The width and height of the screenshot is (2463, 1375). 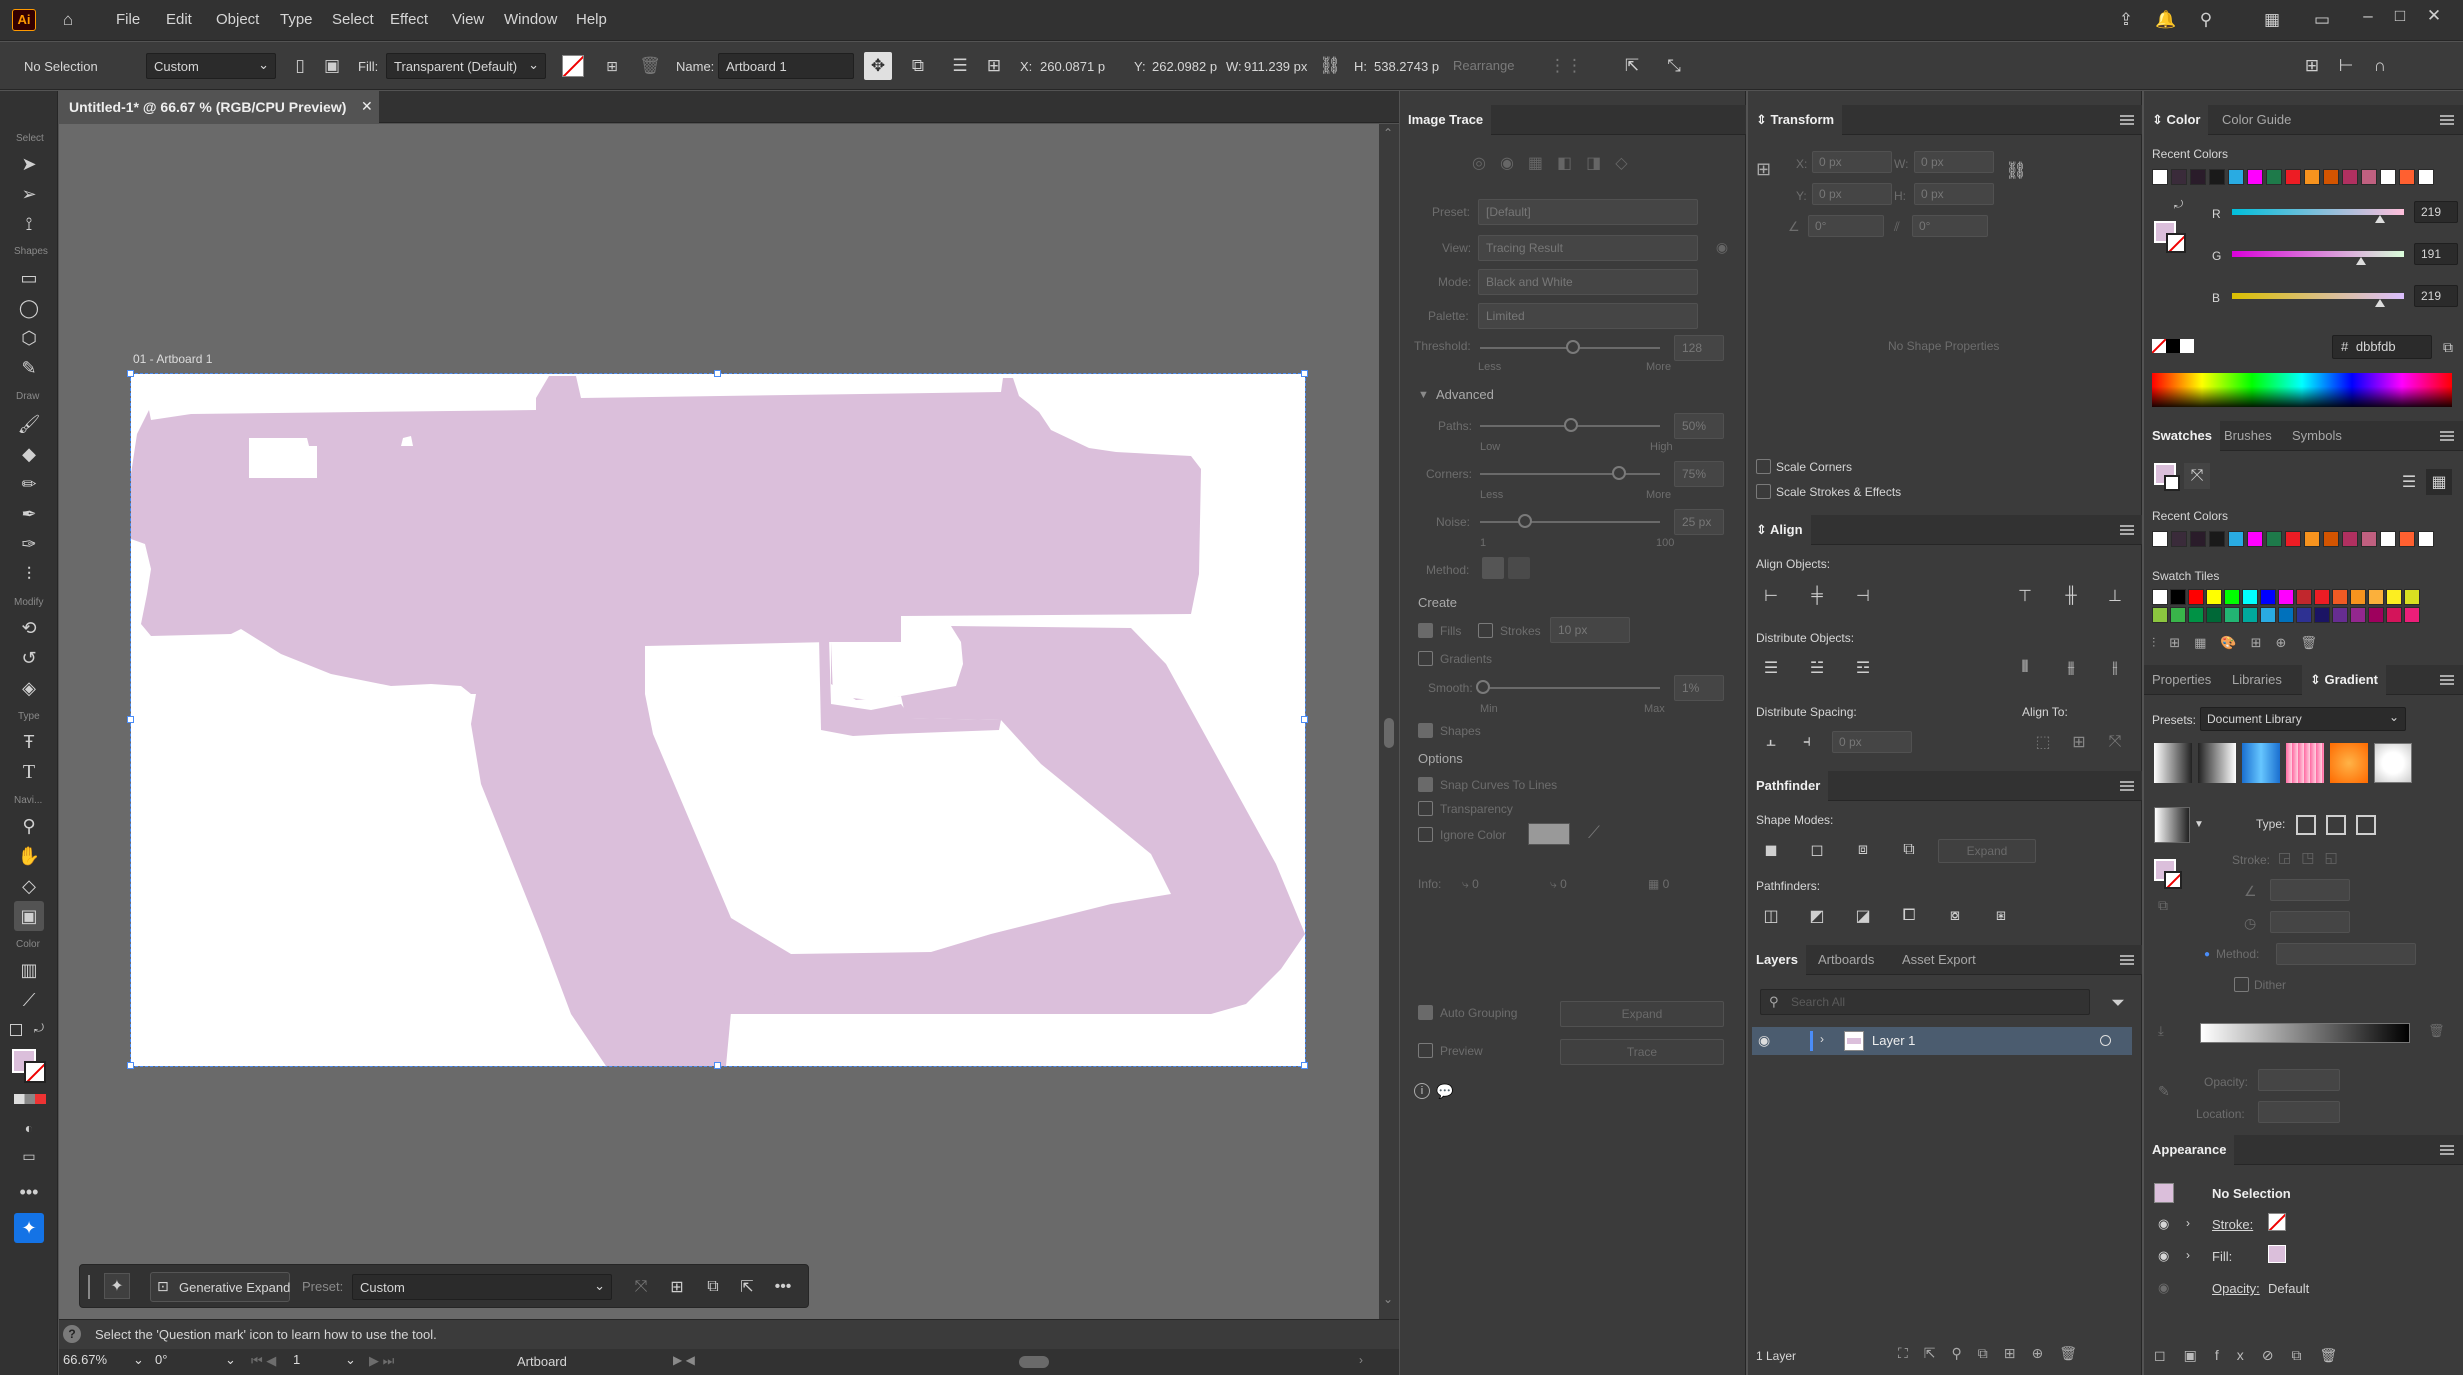 I want to click on appearance-fill: Fill:, so click(x=2222, y=1256).